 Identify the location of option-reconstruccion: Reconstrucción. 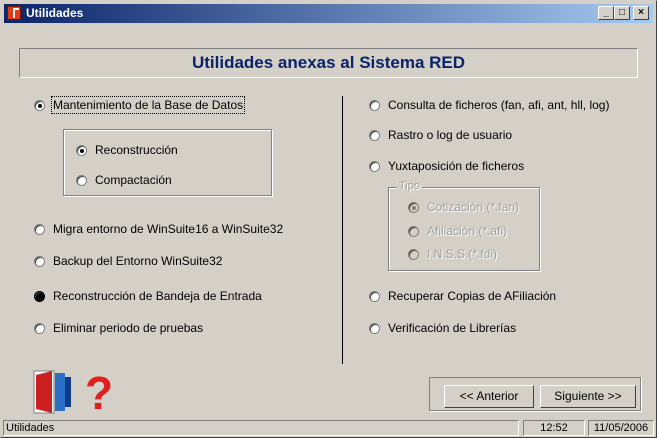
(127, 150).